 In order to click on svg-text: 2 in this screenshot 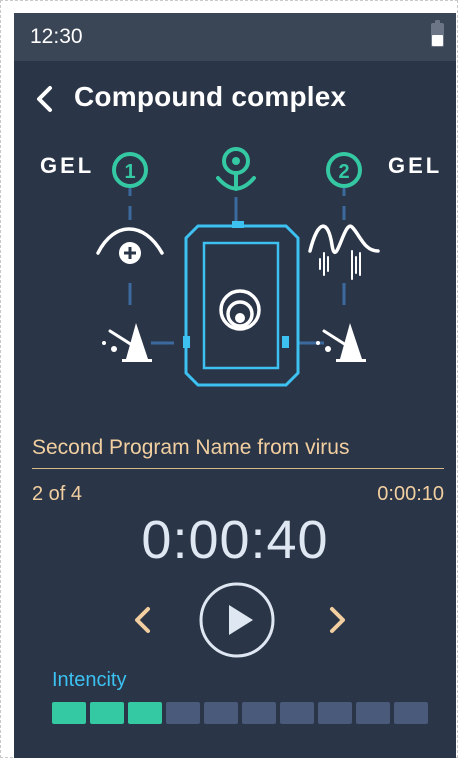, I will do `click(343, 172)`.